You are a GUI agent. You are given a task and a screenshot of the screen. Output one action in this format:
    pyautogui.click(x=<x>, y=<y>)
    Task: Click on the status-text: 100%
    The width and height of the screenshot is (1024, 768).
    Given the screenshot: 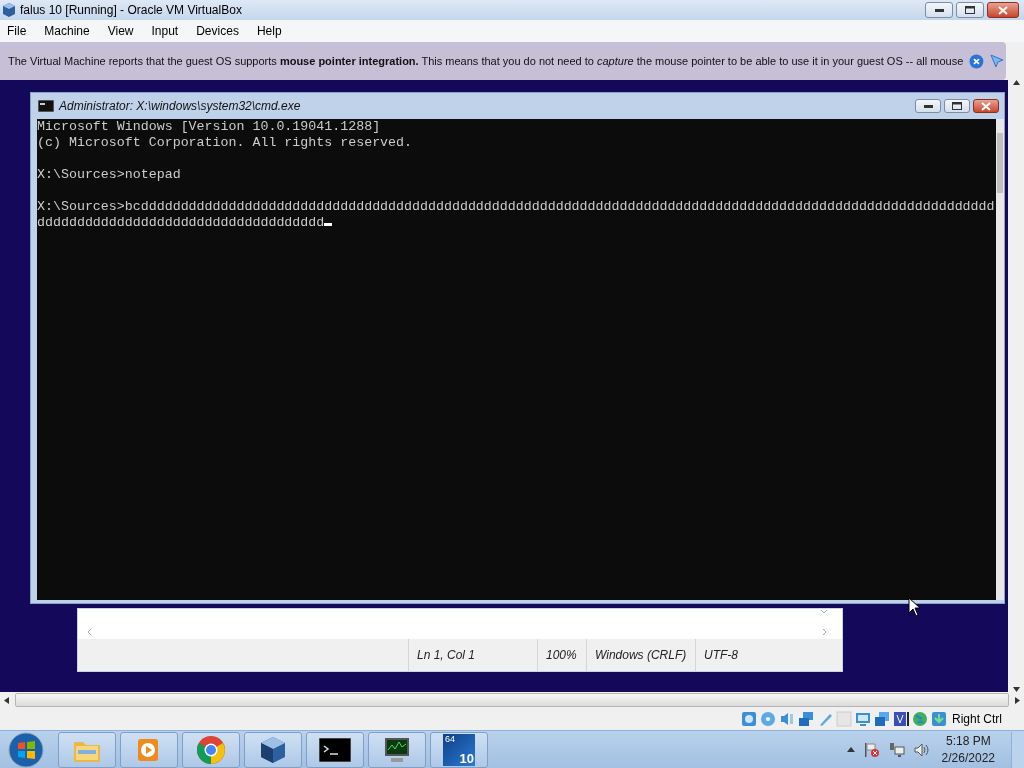 What is the action you would take?
    pyautogui.click(x=561, y=655)
    